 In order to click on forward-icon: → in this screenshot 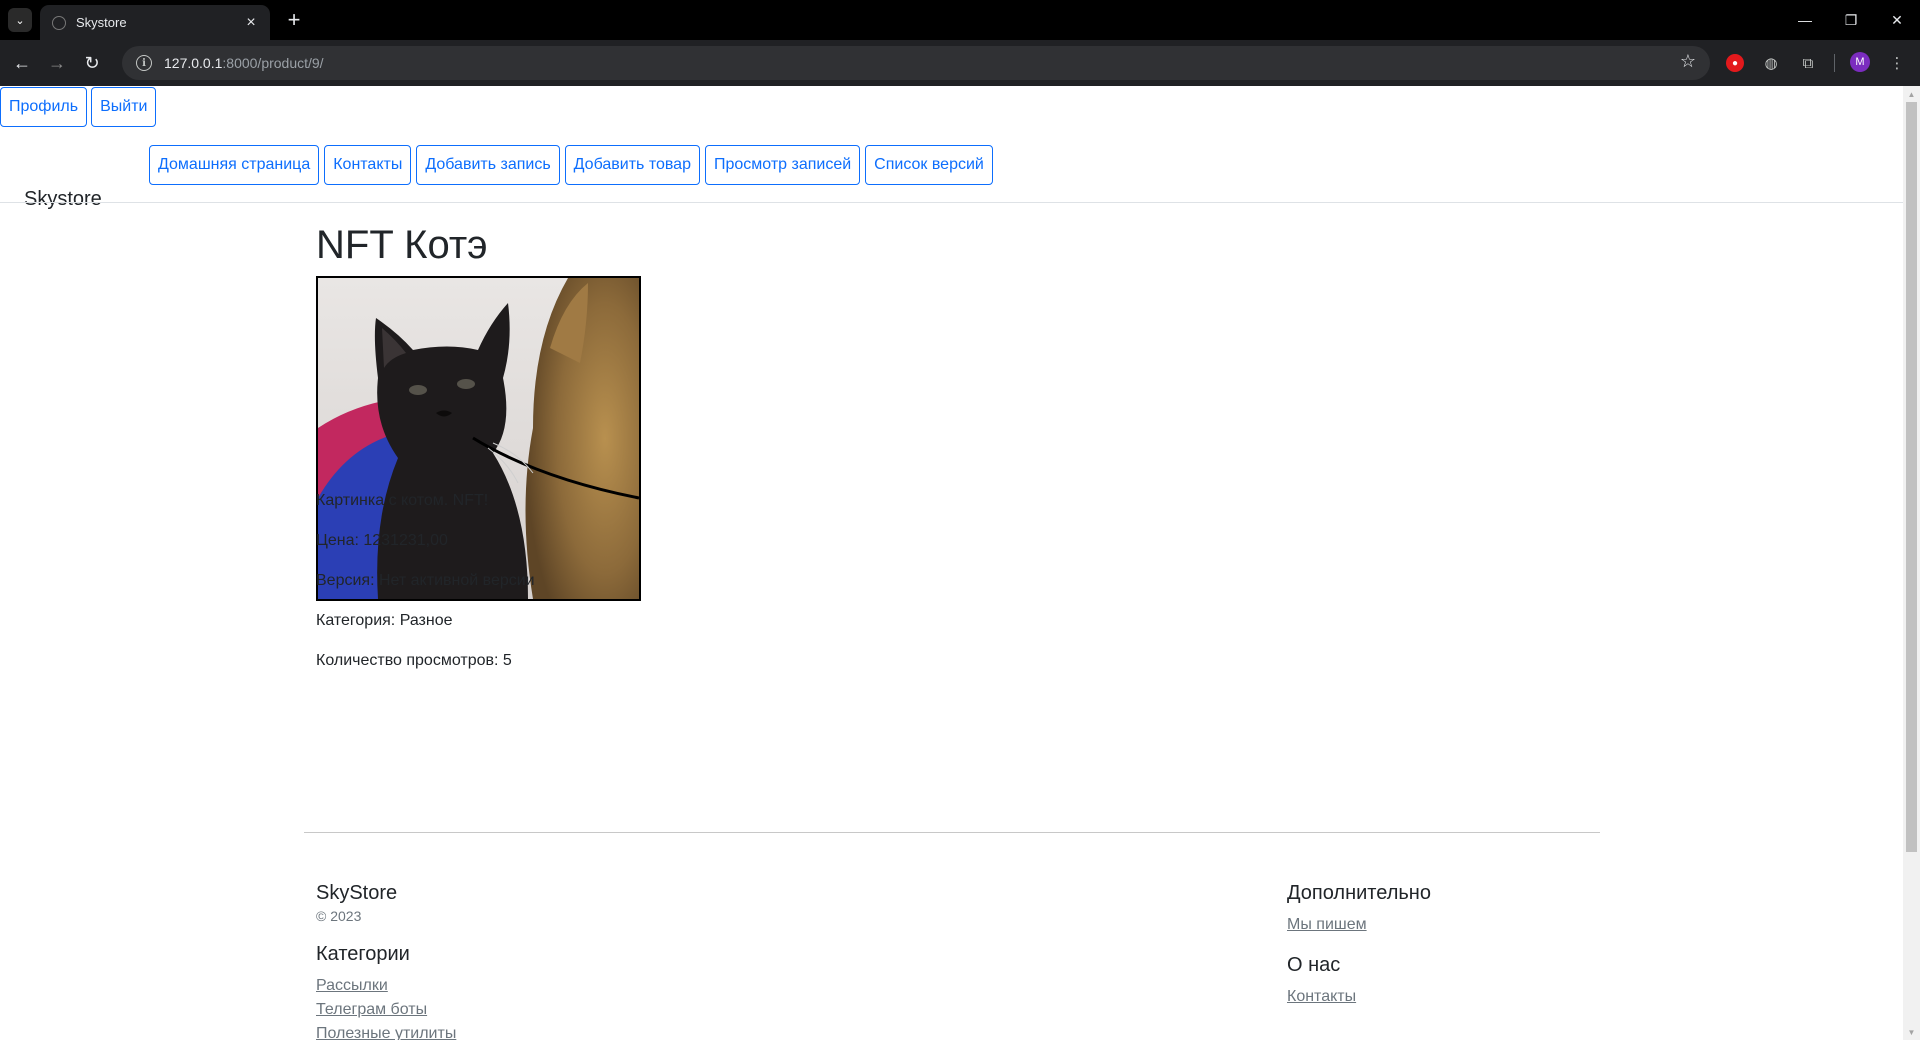, I will do `click(57, 63)`.